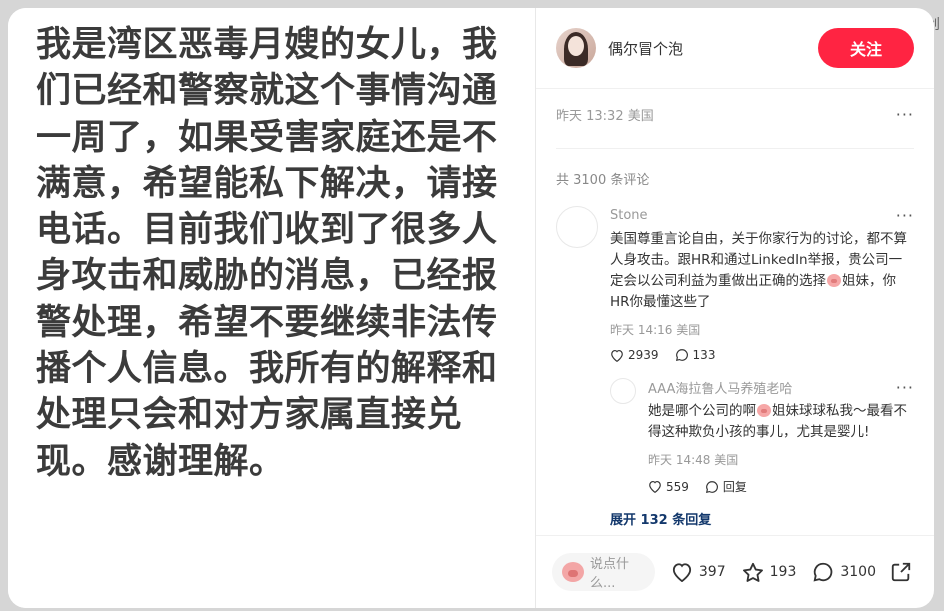  Describe the element at coordinates (634, 355) in the screenshot. I see `comment-like-button: 2939` at that location.